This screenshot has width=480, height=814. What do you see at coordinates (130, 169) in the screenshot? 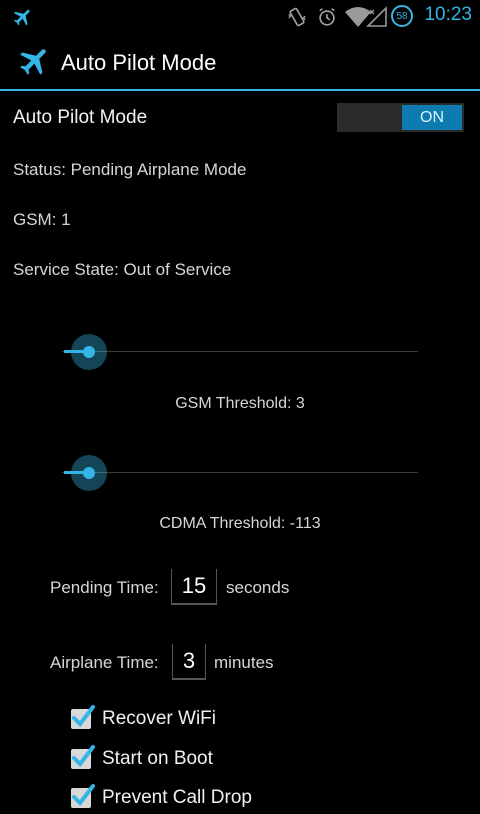
I see `status-text: Status: Pending Airplane Mode` at bounding box center [130, 169].